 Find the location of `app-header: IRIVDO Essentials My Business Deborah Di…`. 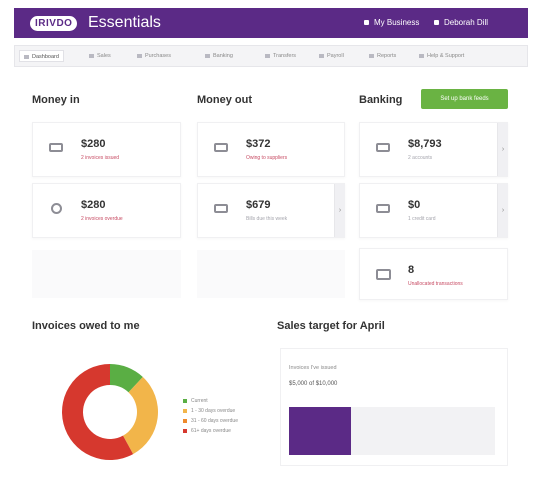

app-header: IRIVDO Essentials My Business Deborah Di… is located at coordinates (271, 23).